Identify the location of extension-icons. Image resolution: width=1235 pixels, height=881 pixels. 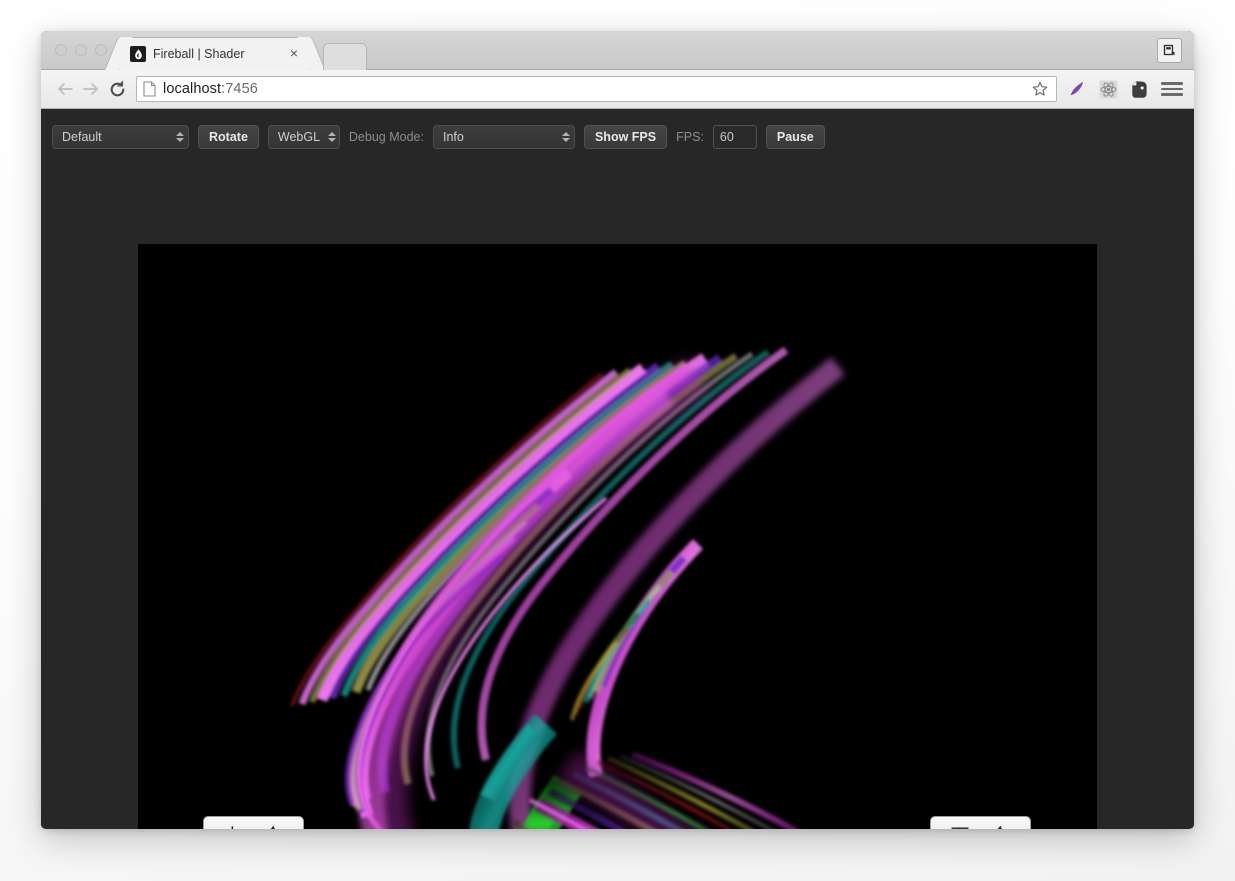
(1108, 89).